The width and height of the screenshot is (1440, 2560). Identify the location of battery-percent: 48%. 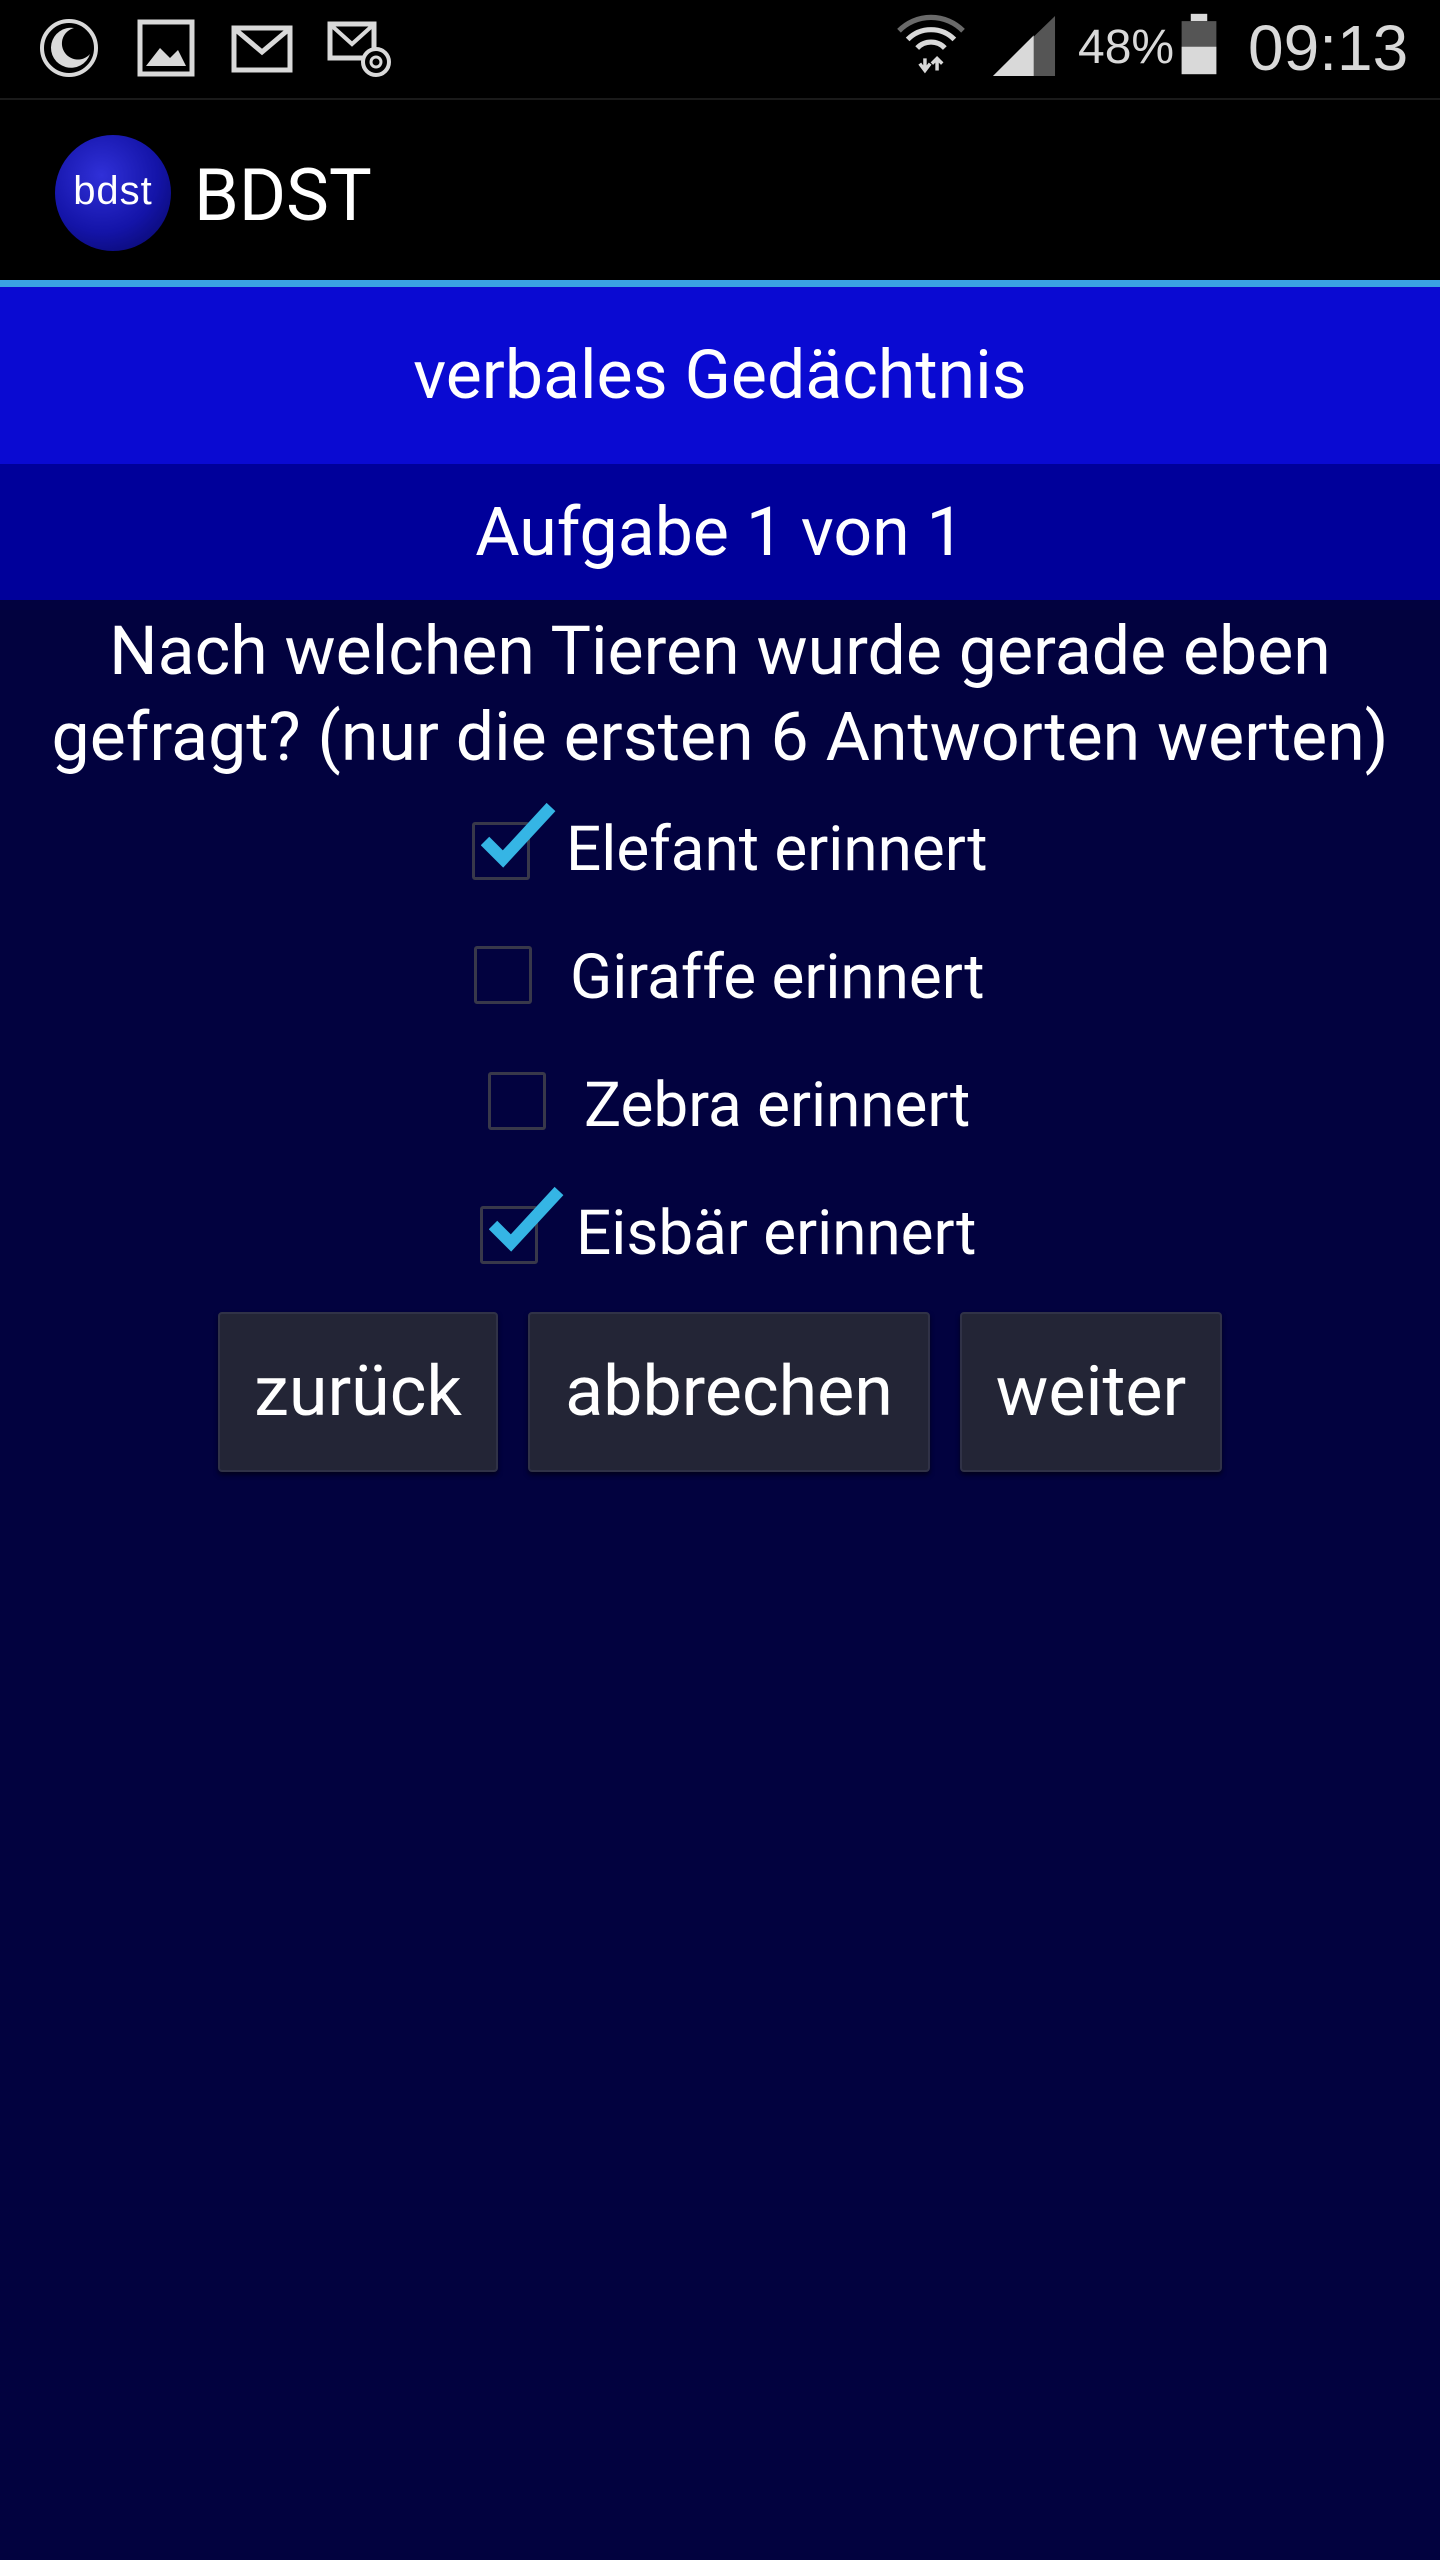
(1126, 47).